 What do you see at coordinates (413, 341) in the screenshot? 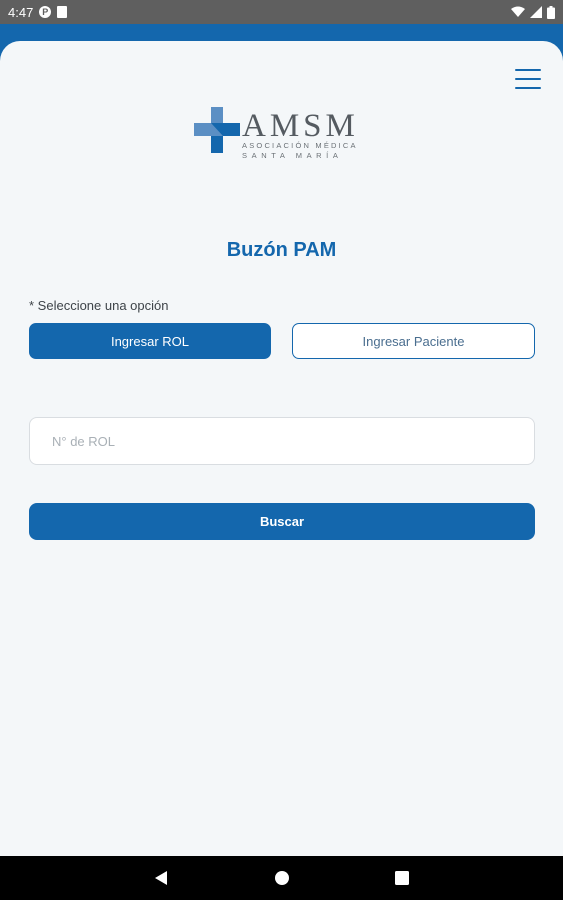
I see `ingresar-paciente-button: Ingresar Paciente` at bounding box center [413, 341].